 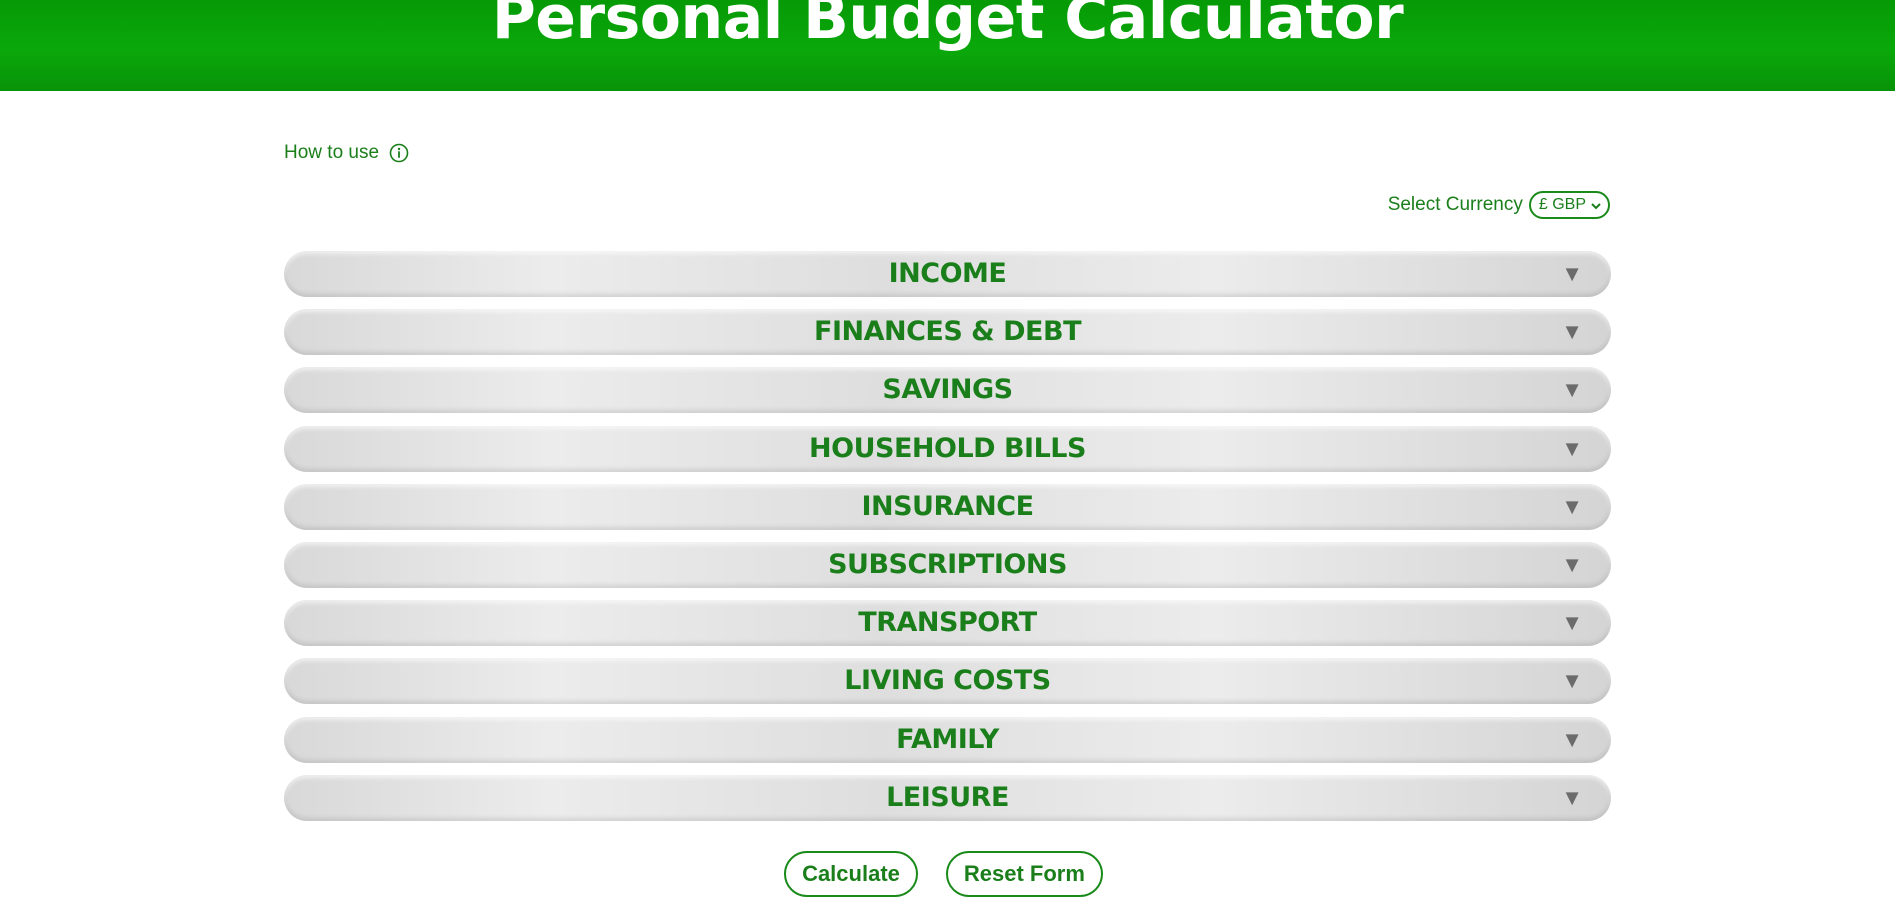 I want to click on section-label: FAMILY, so click(x=947, y=739).